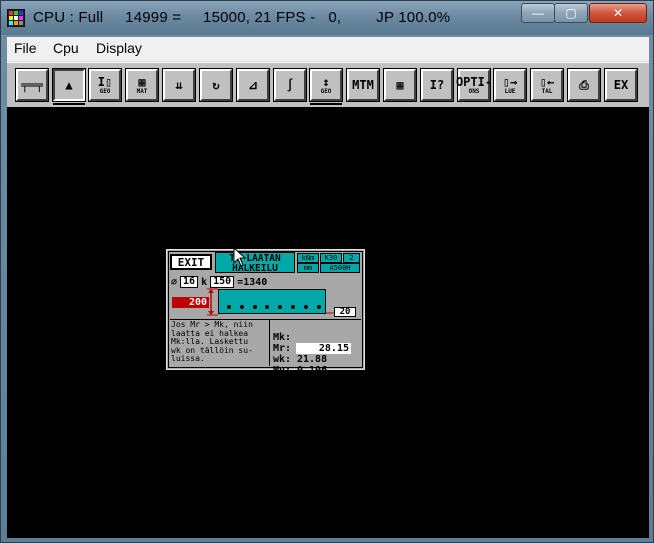  Describe the element at coordinates (191, 262) in the screenshot. I see `exit-button: EXIT` at that location.